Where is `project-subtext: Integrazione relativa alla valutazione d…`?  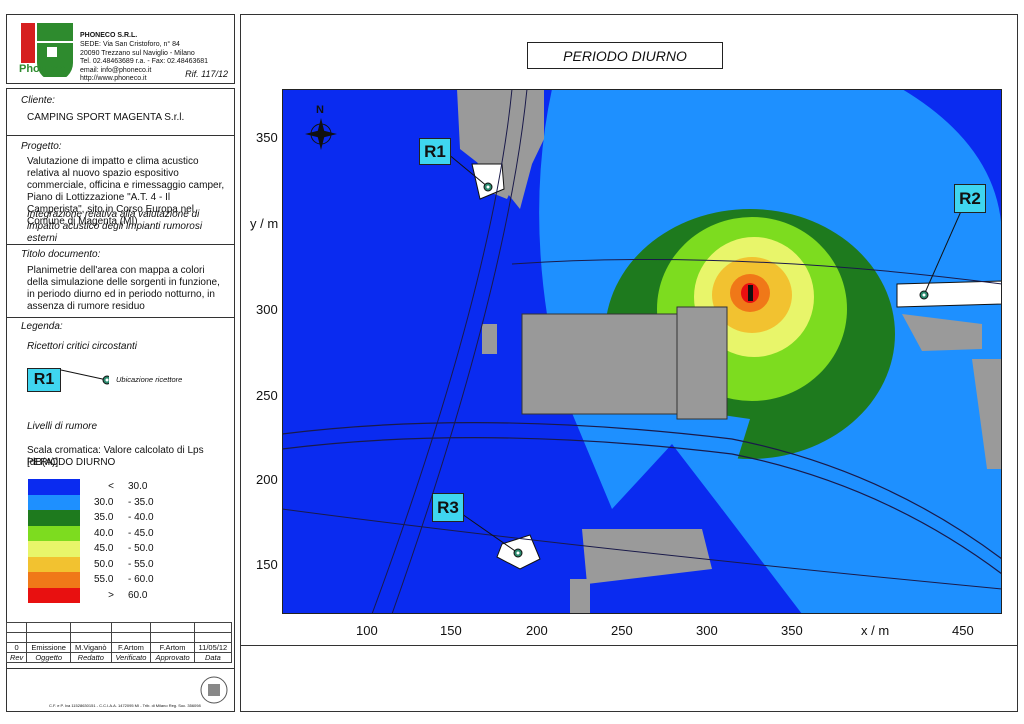
project-subtext: Integrazione relativa alla valutazione d… is located at coordinates (115, 226).